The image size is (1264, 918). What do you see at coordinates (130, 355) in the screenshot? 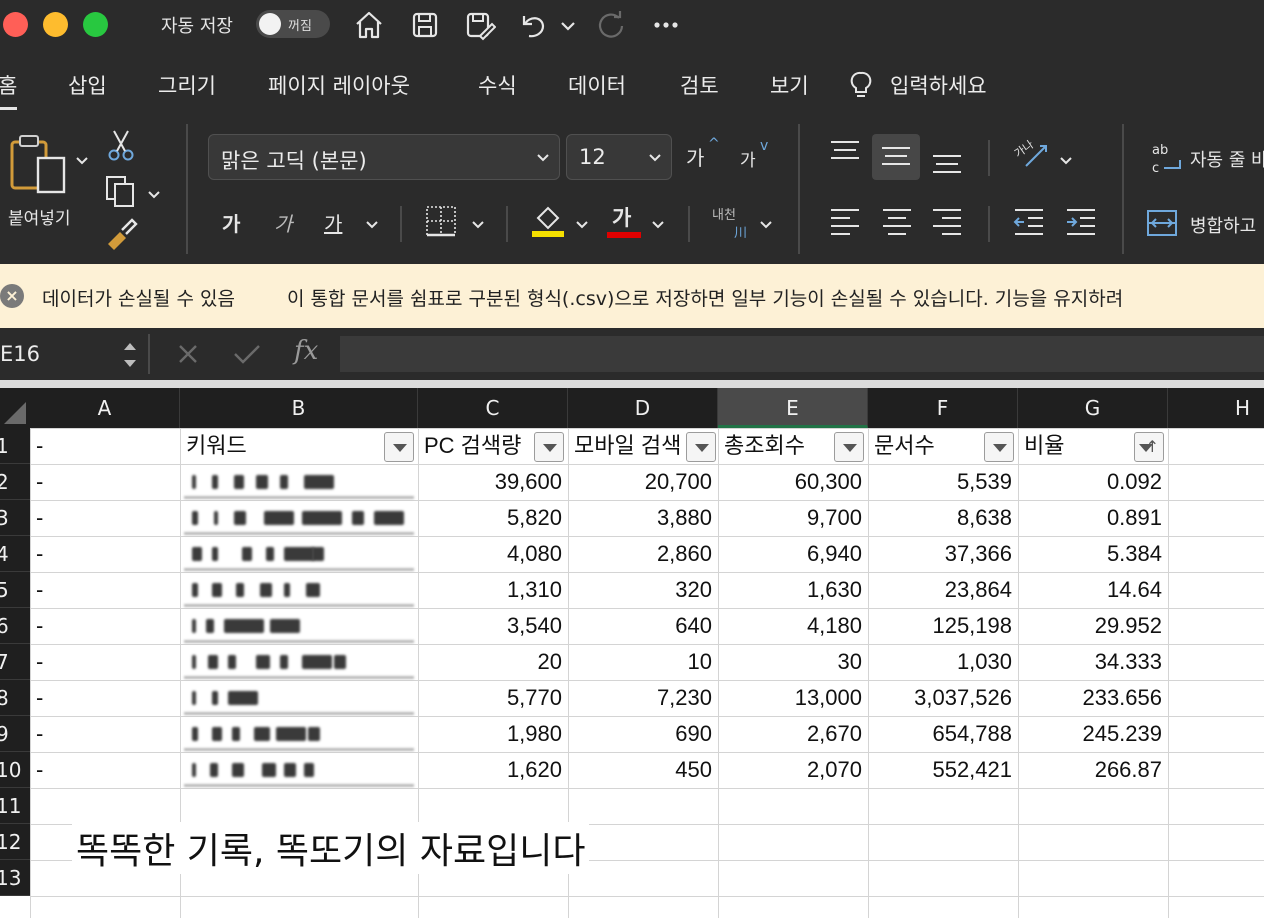
I see `name-box-stepper-icon` at bounding box center [130, 355].